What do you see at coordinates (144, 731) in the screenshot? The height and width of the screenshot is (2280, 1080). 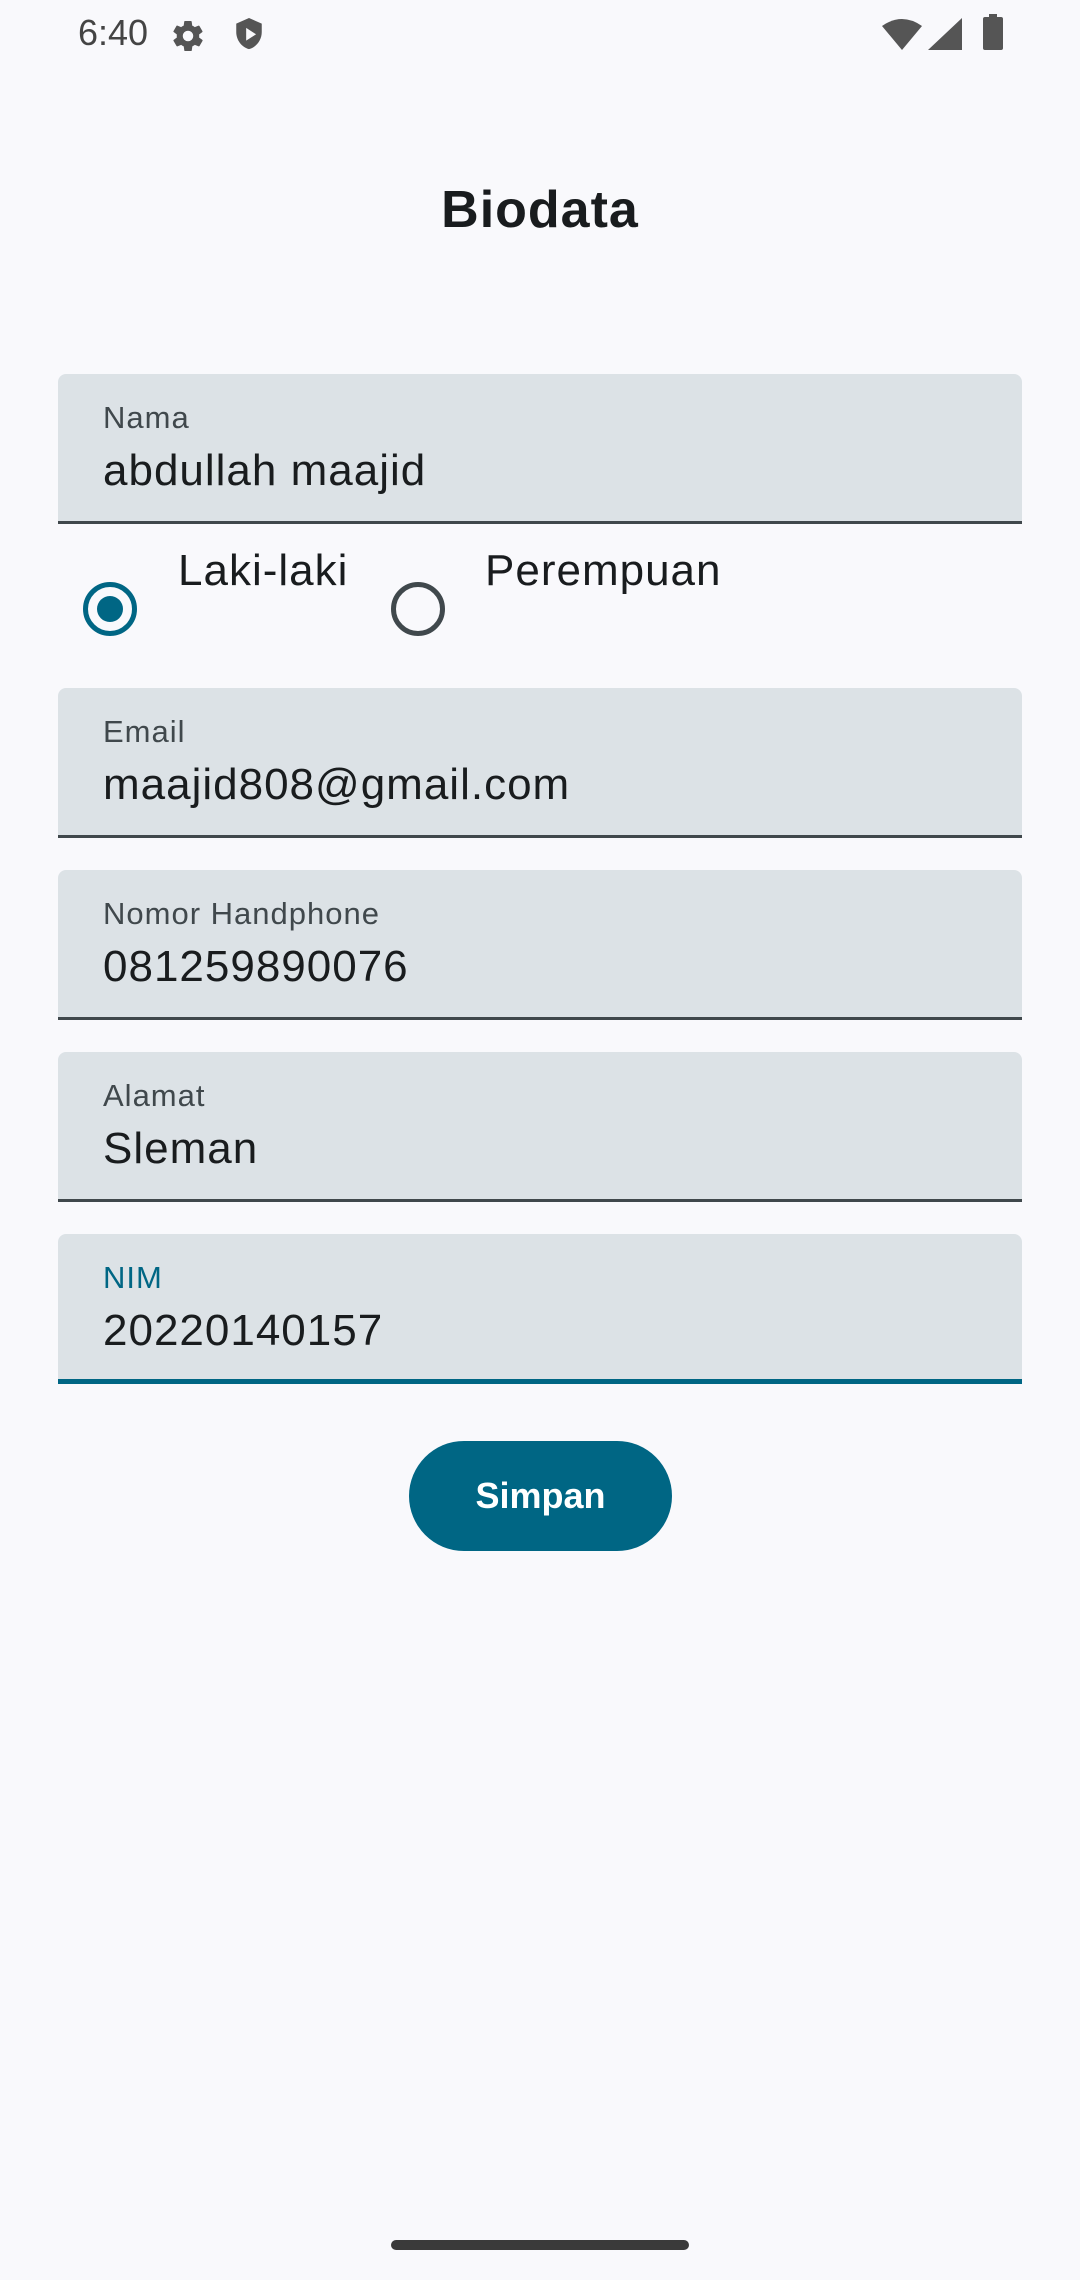 I see `email-field-label: Email` at bounding box center [144, 731].